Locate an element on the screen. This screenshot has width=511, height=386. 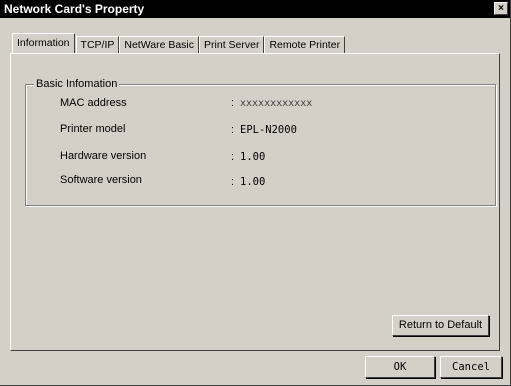
tab-tcp-ip: TCP/IP is located at coordinates (97, 44).